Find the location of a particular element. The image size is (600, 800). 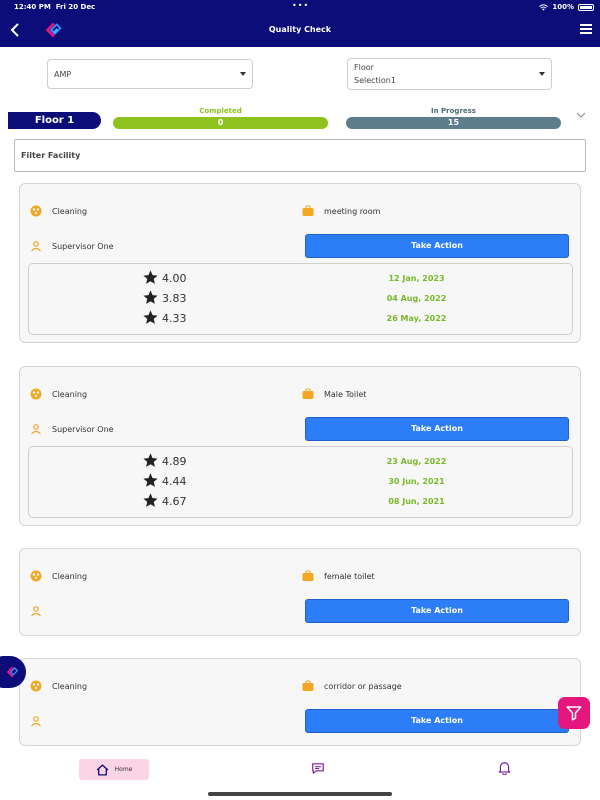

location-label: corridor or passage is located at coordinates (363, 686).